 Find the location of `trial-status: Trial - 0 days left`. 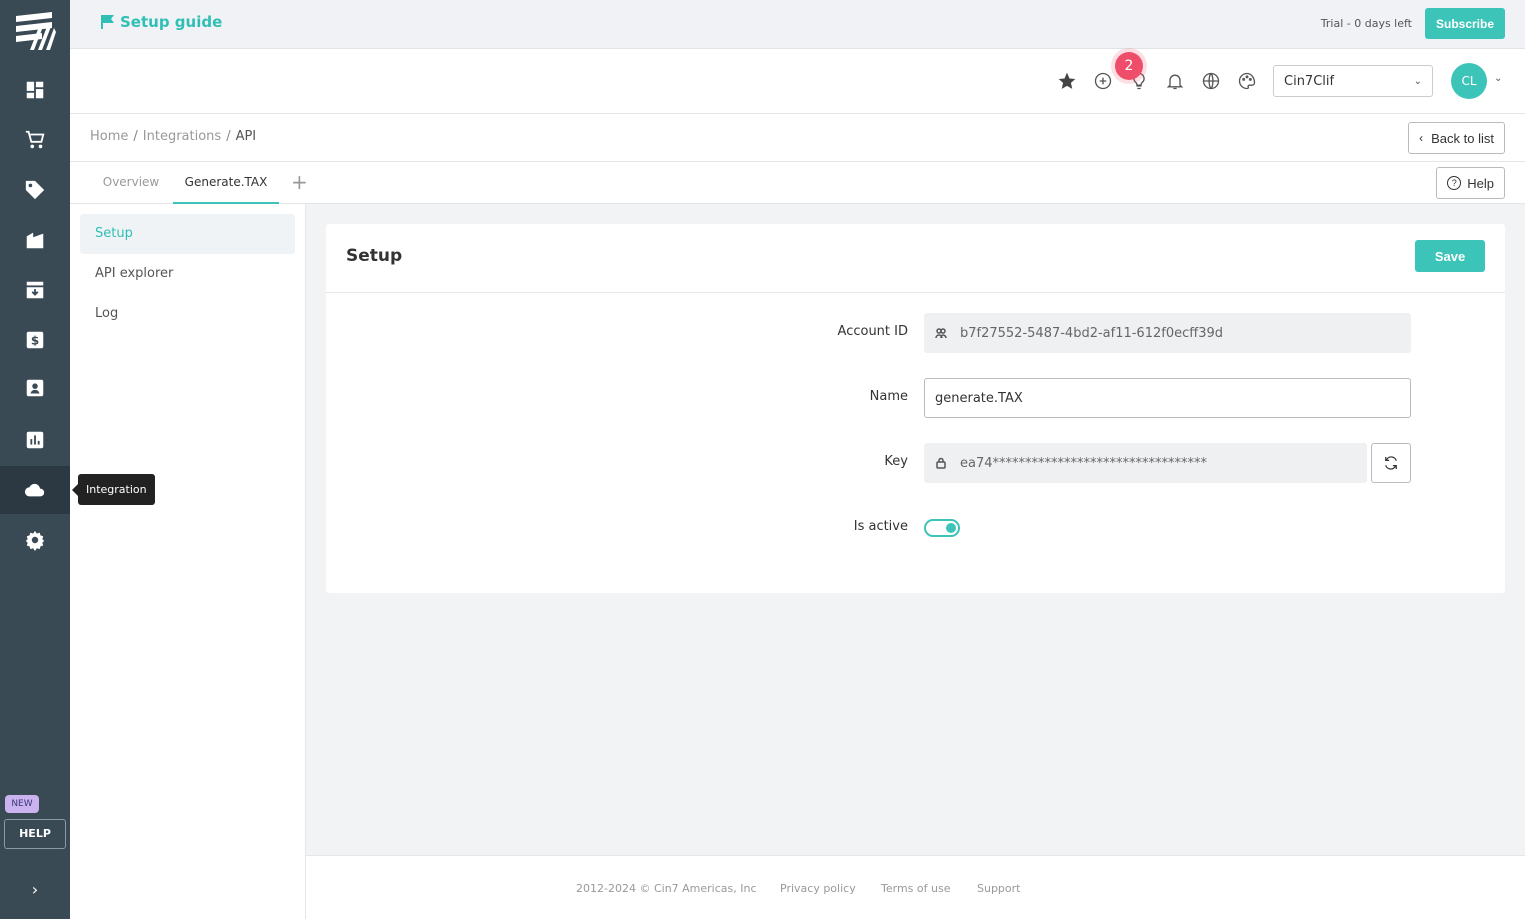

trial-status: Trial - 0 days left is located at coordinates (1366, 23).